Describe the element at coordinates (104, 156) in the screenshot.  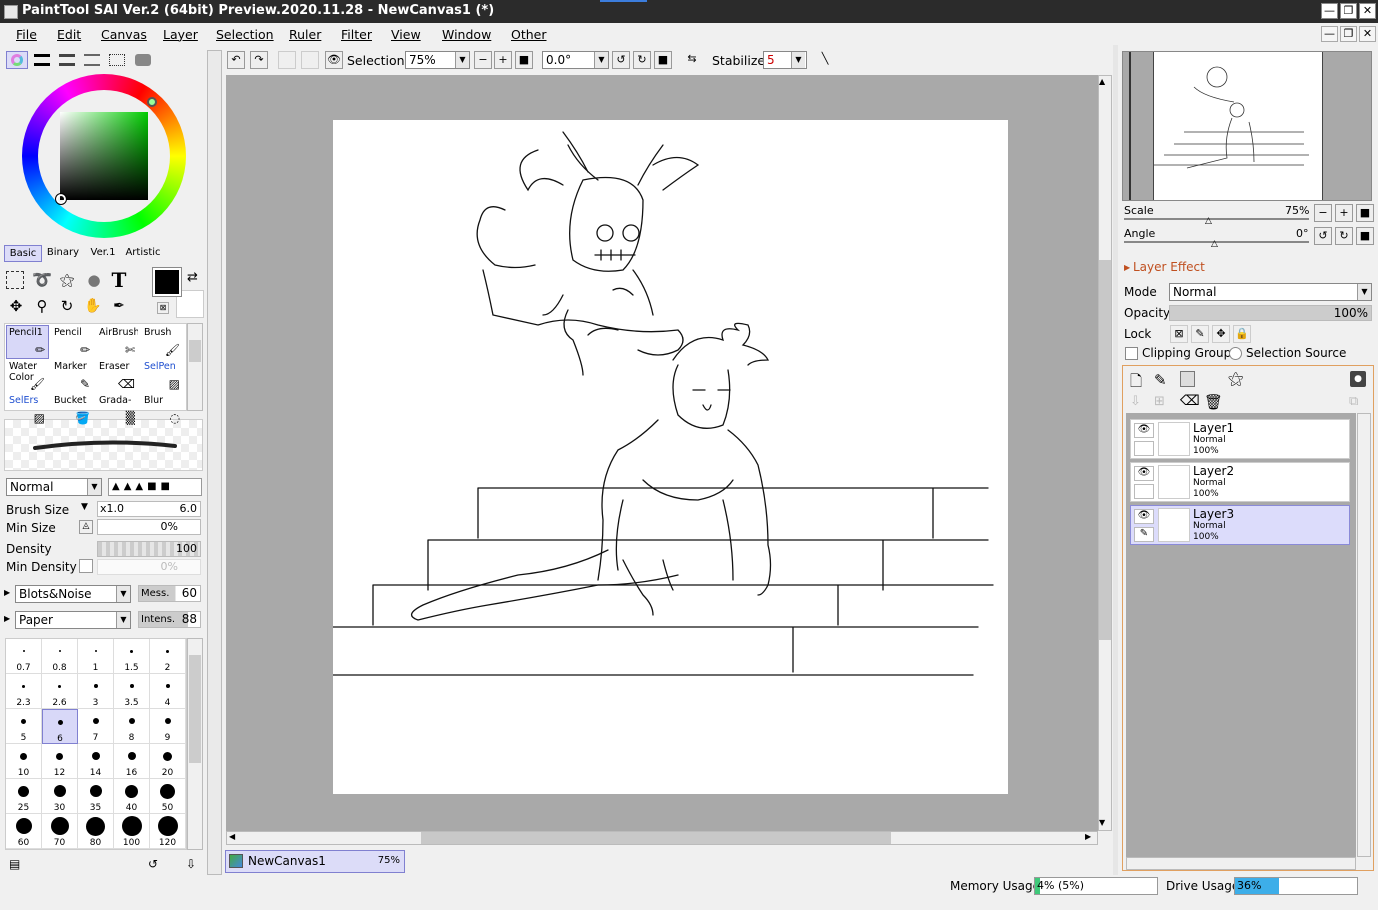
I see `saturation-value-square` at that location.